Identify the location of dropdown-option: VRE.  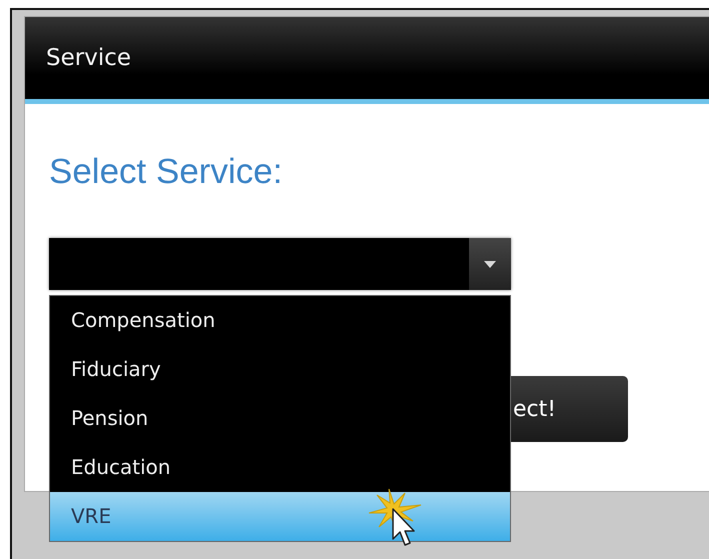
(280, 516).